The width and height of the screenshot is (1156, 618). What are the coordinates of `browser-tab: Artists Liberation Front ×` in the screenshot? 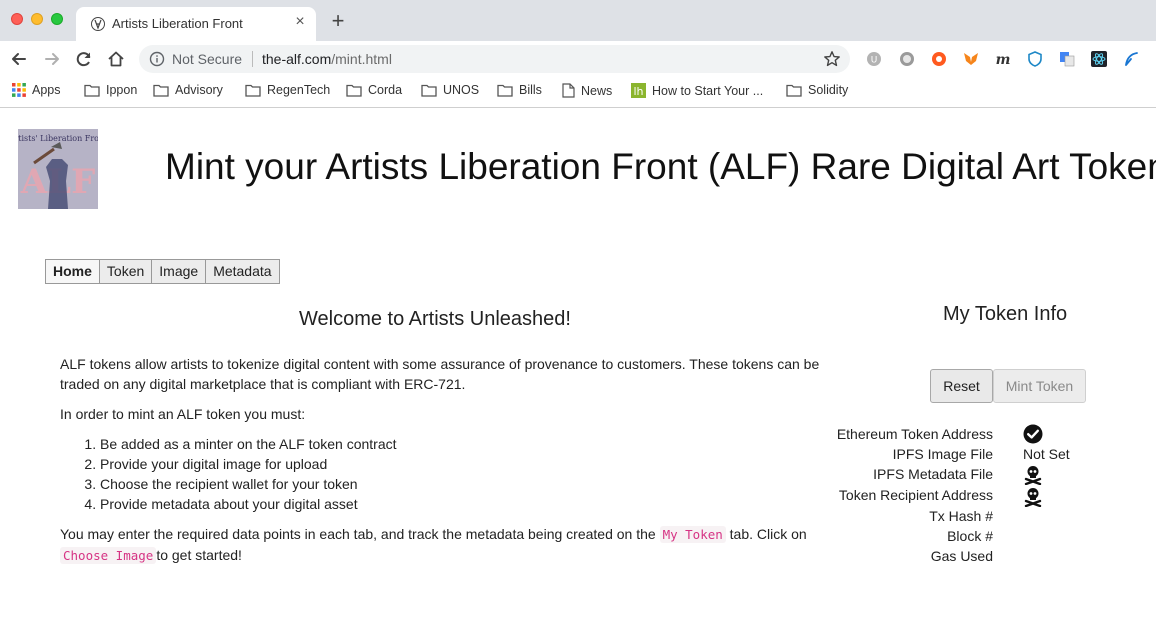 It's located at (196, 24).